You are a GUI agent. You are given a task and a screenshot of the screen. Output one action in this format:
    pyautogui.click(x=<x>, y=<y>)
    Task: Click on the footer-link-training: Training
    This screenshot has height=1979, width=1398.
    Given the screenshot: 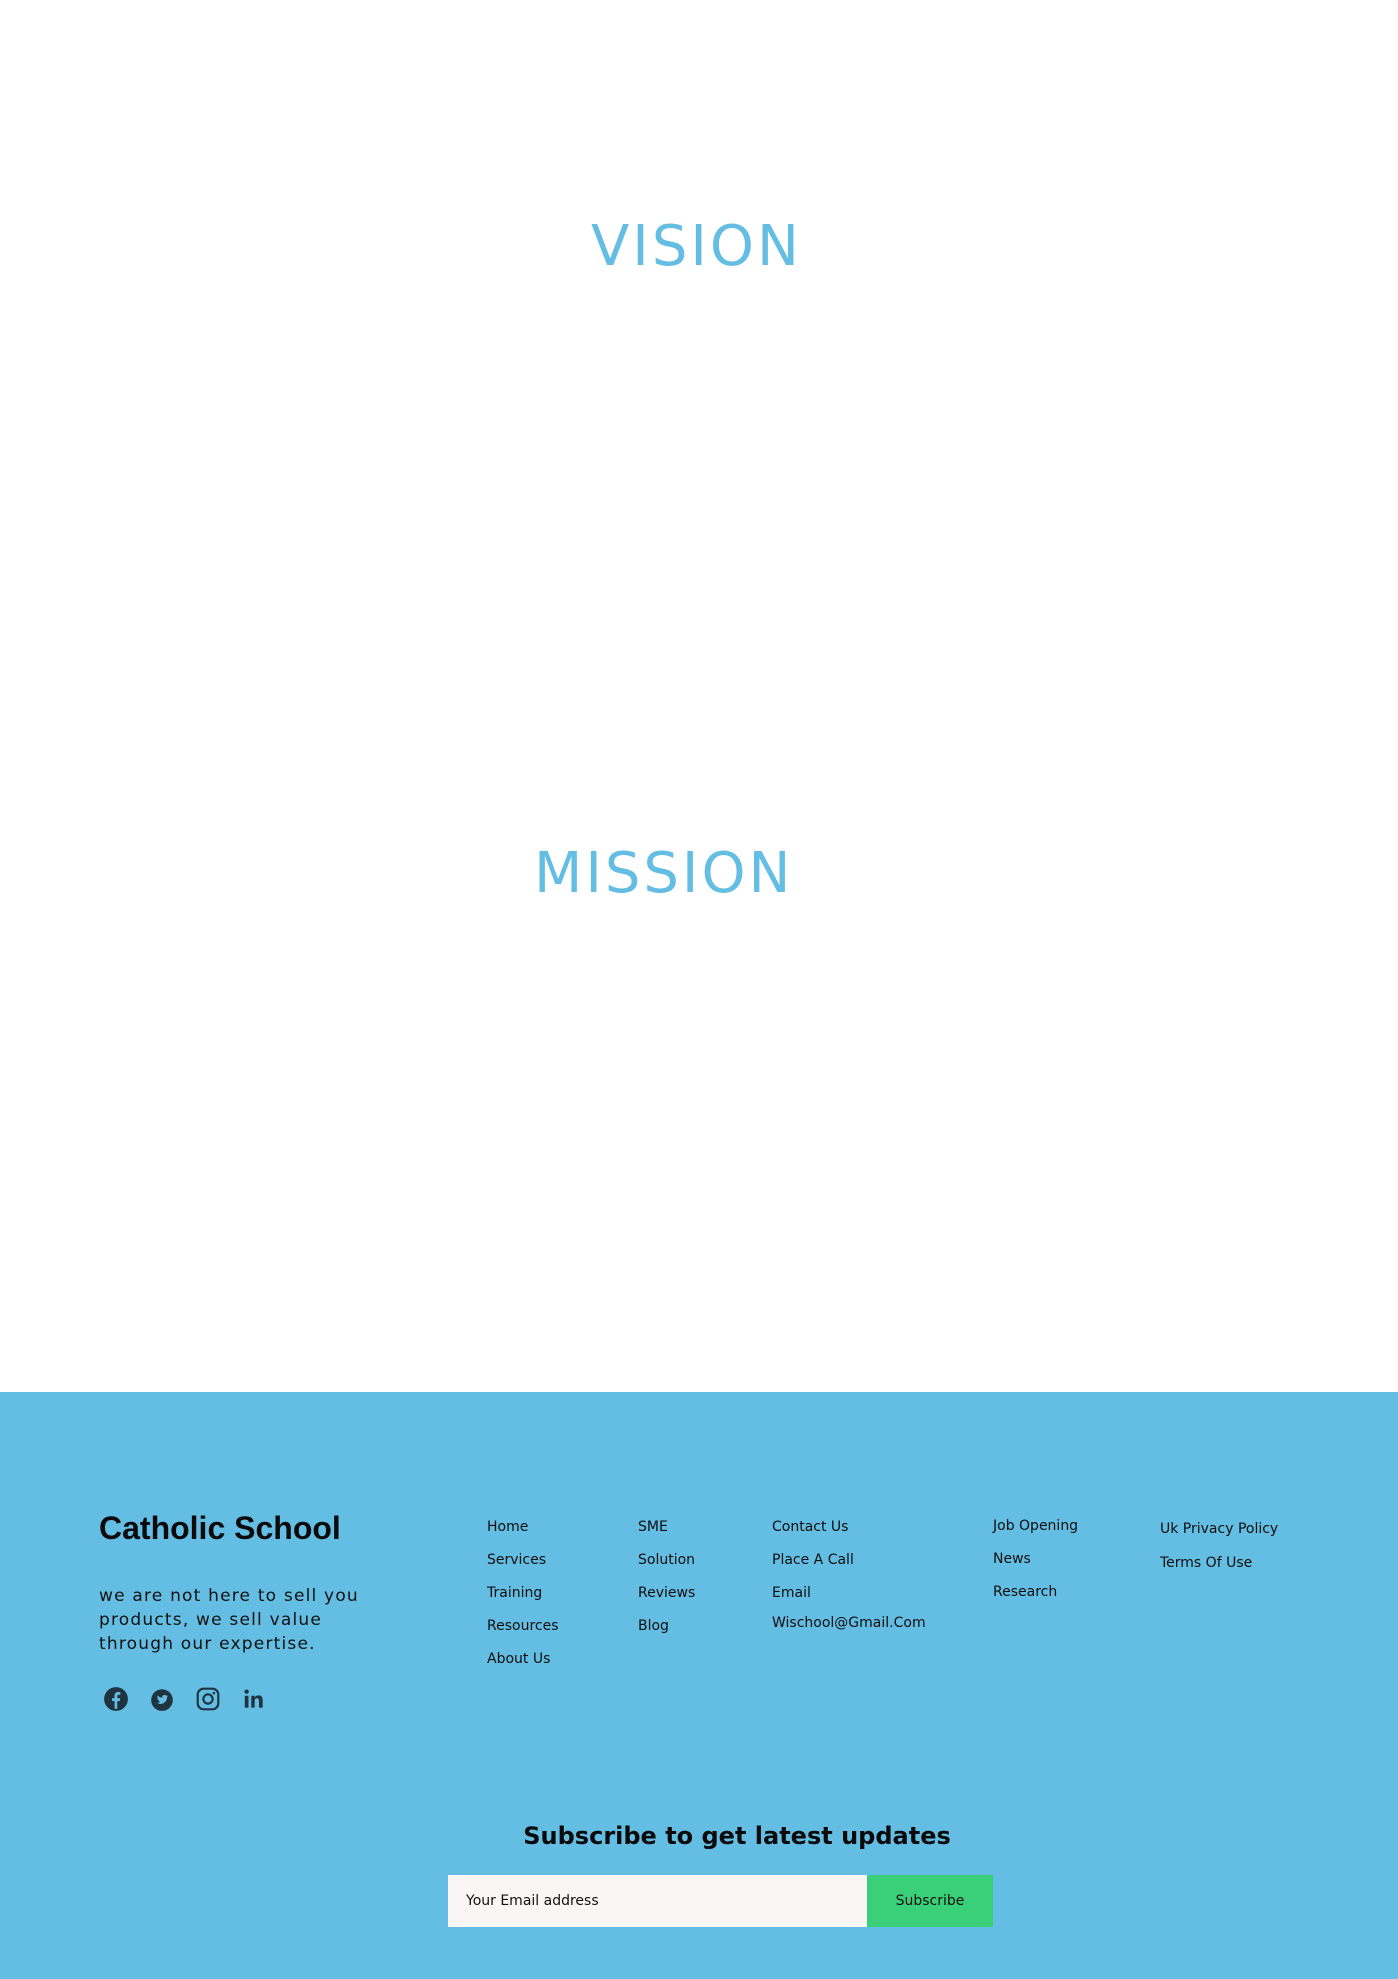 What is the action you would take?
    pyautogui.click(x=523, y=1600)
    